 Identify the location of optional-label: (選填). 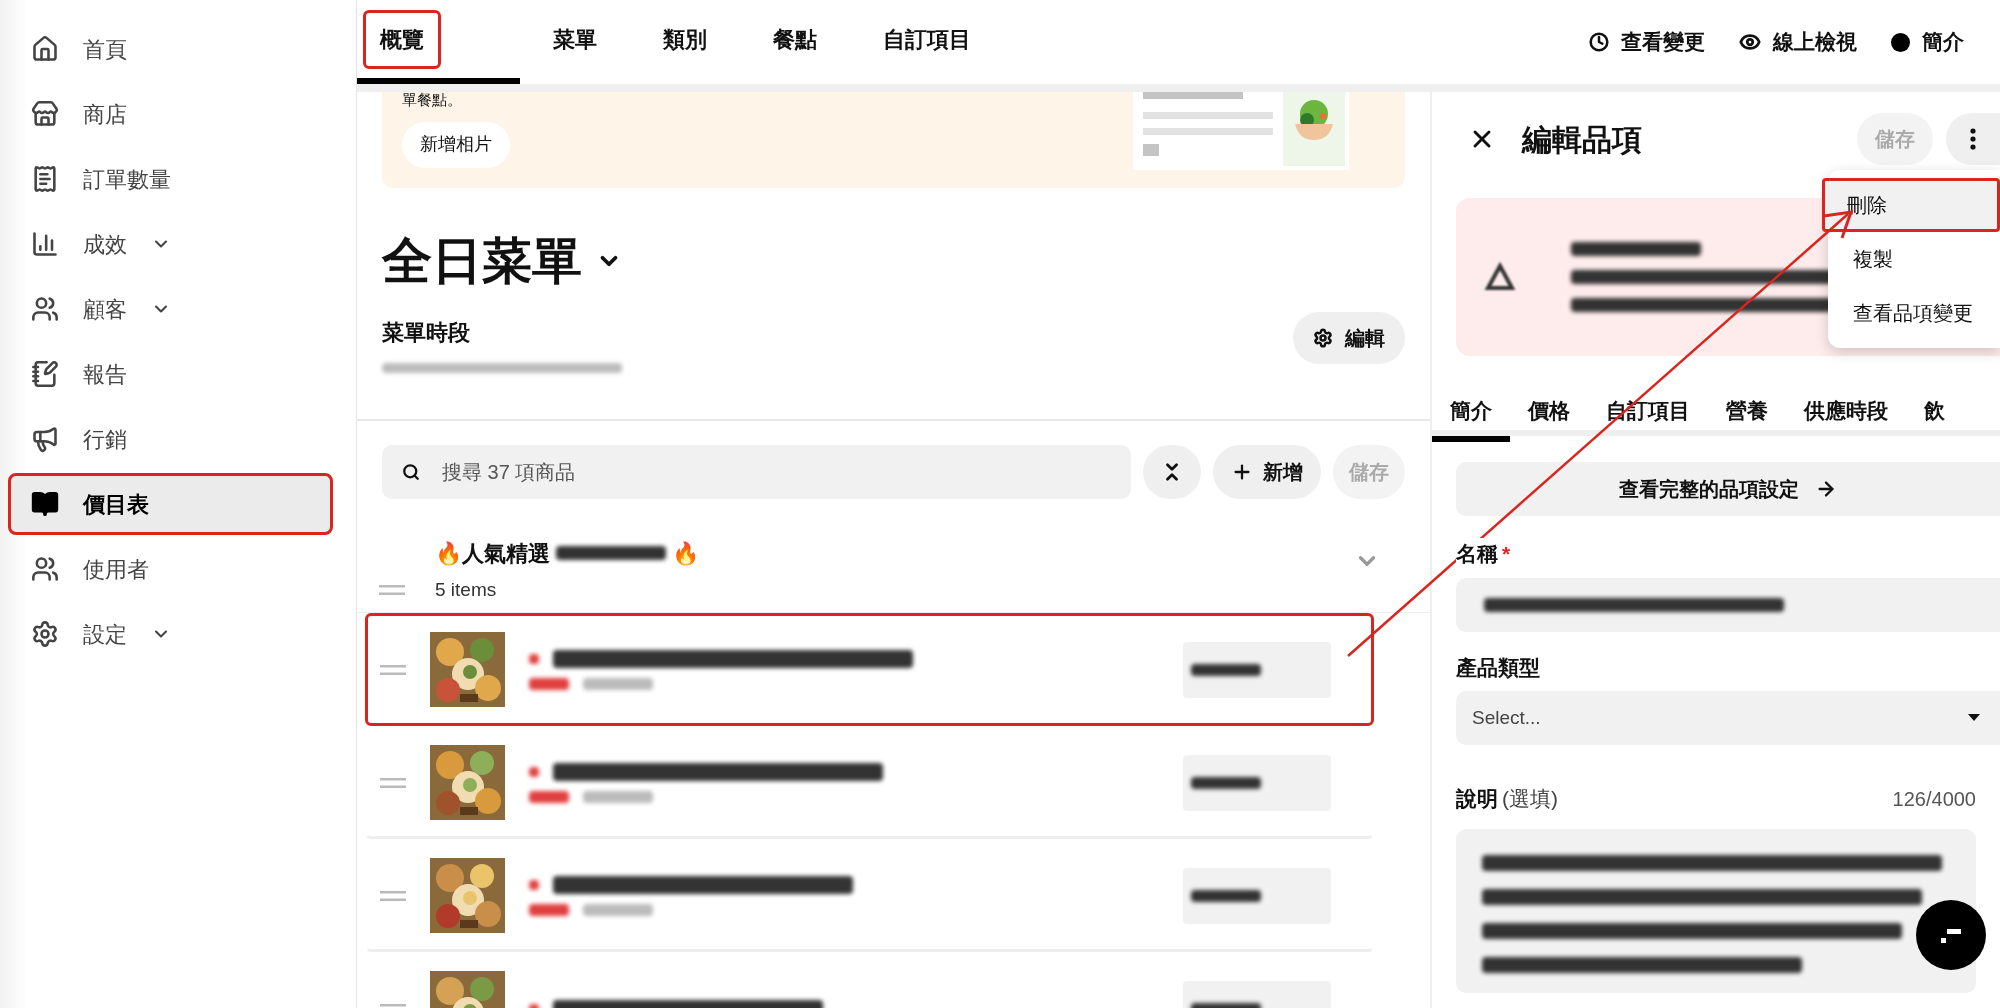
(1530, 799).